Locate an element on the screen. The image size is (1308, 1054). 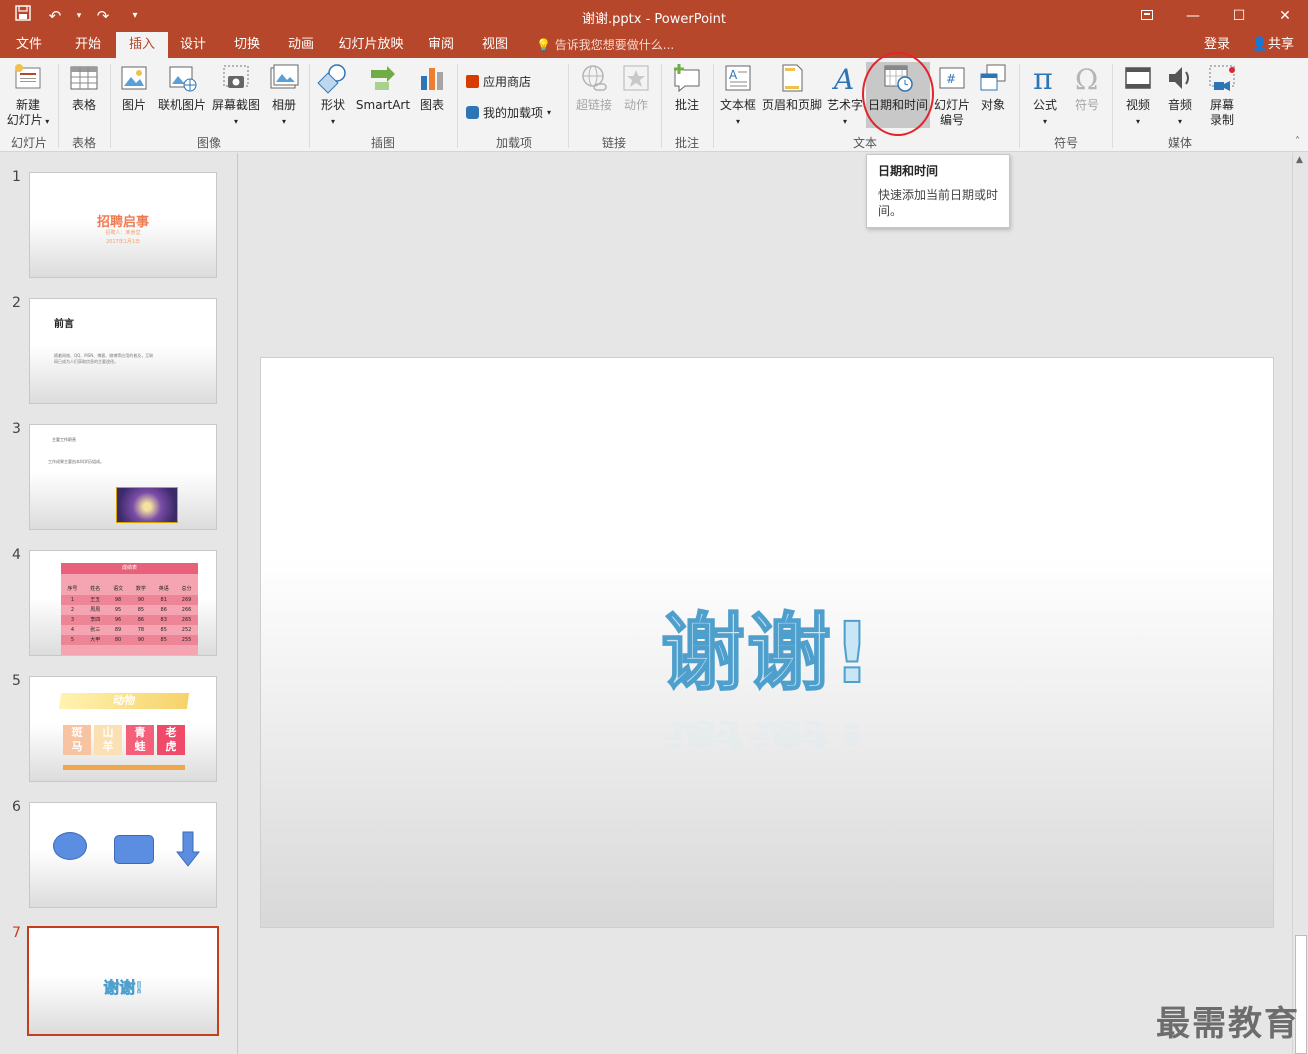
screen-recording-button: 屏幕 录制 is located at coordinates (1222, 95).